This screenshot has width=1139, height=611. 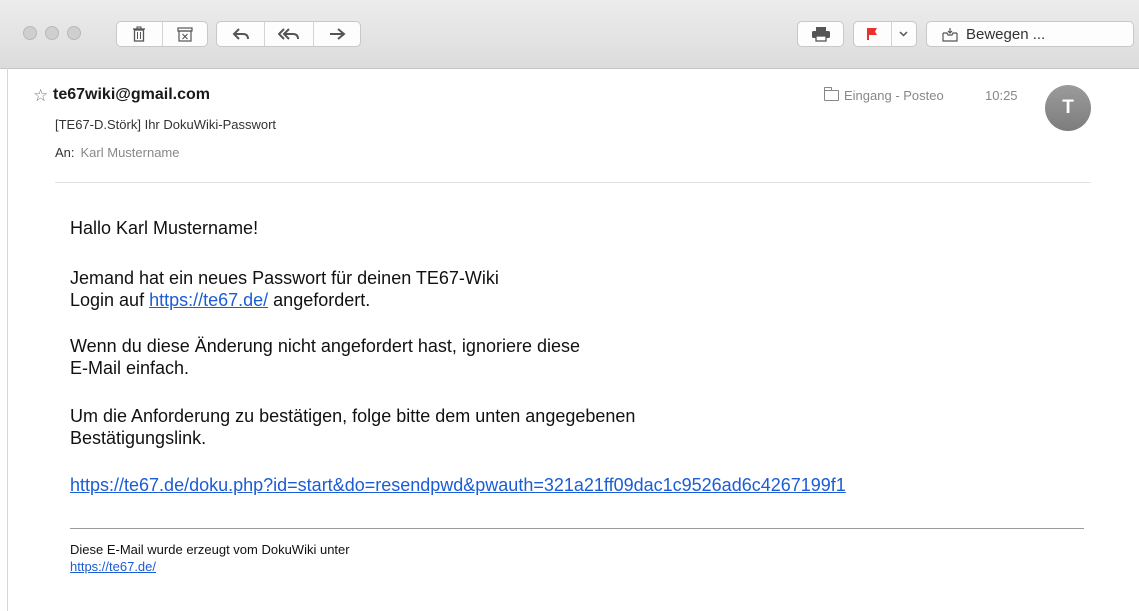 What do you see at coordinates (138, 438) in the screenshot?
I see `paragraph-line: Bestätigungslink.` at bounding box center [138, 438].